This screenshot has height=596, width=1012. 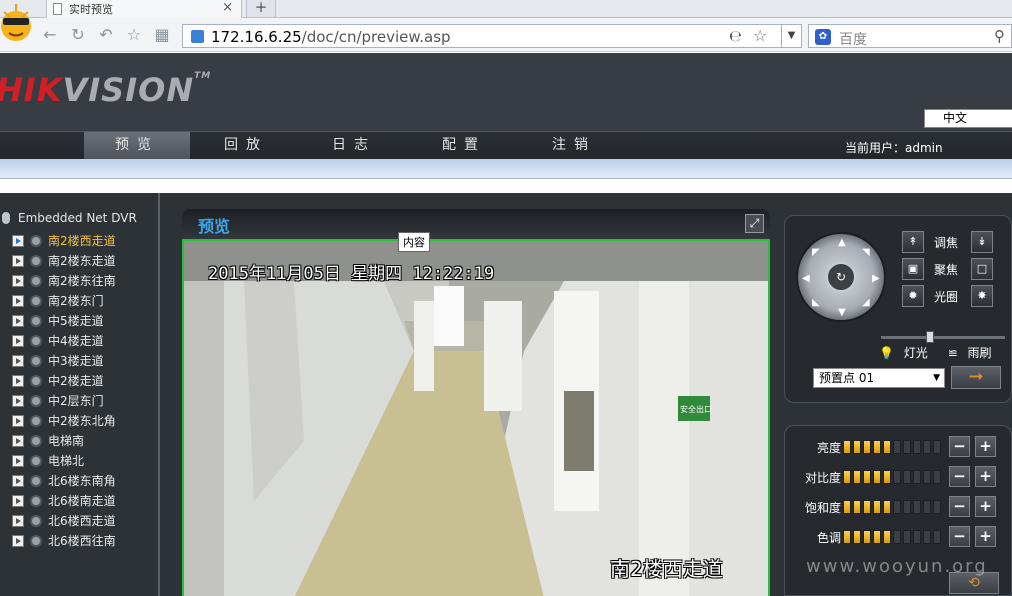 I want to click on undo-icon: ↶, so click(x=106, y=35).